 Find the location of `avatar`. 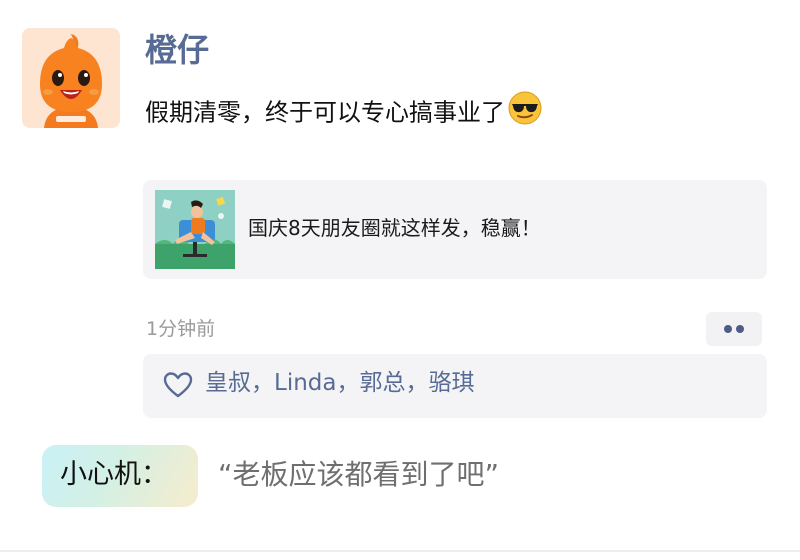

avatar is located at coordinates (71, 78).